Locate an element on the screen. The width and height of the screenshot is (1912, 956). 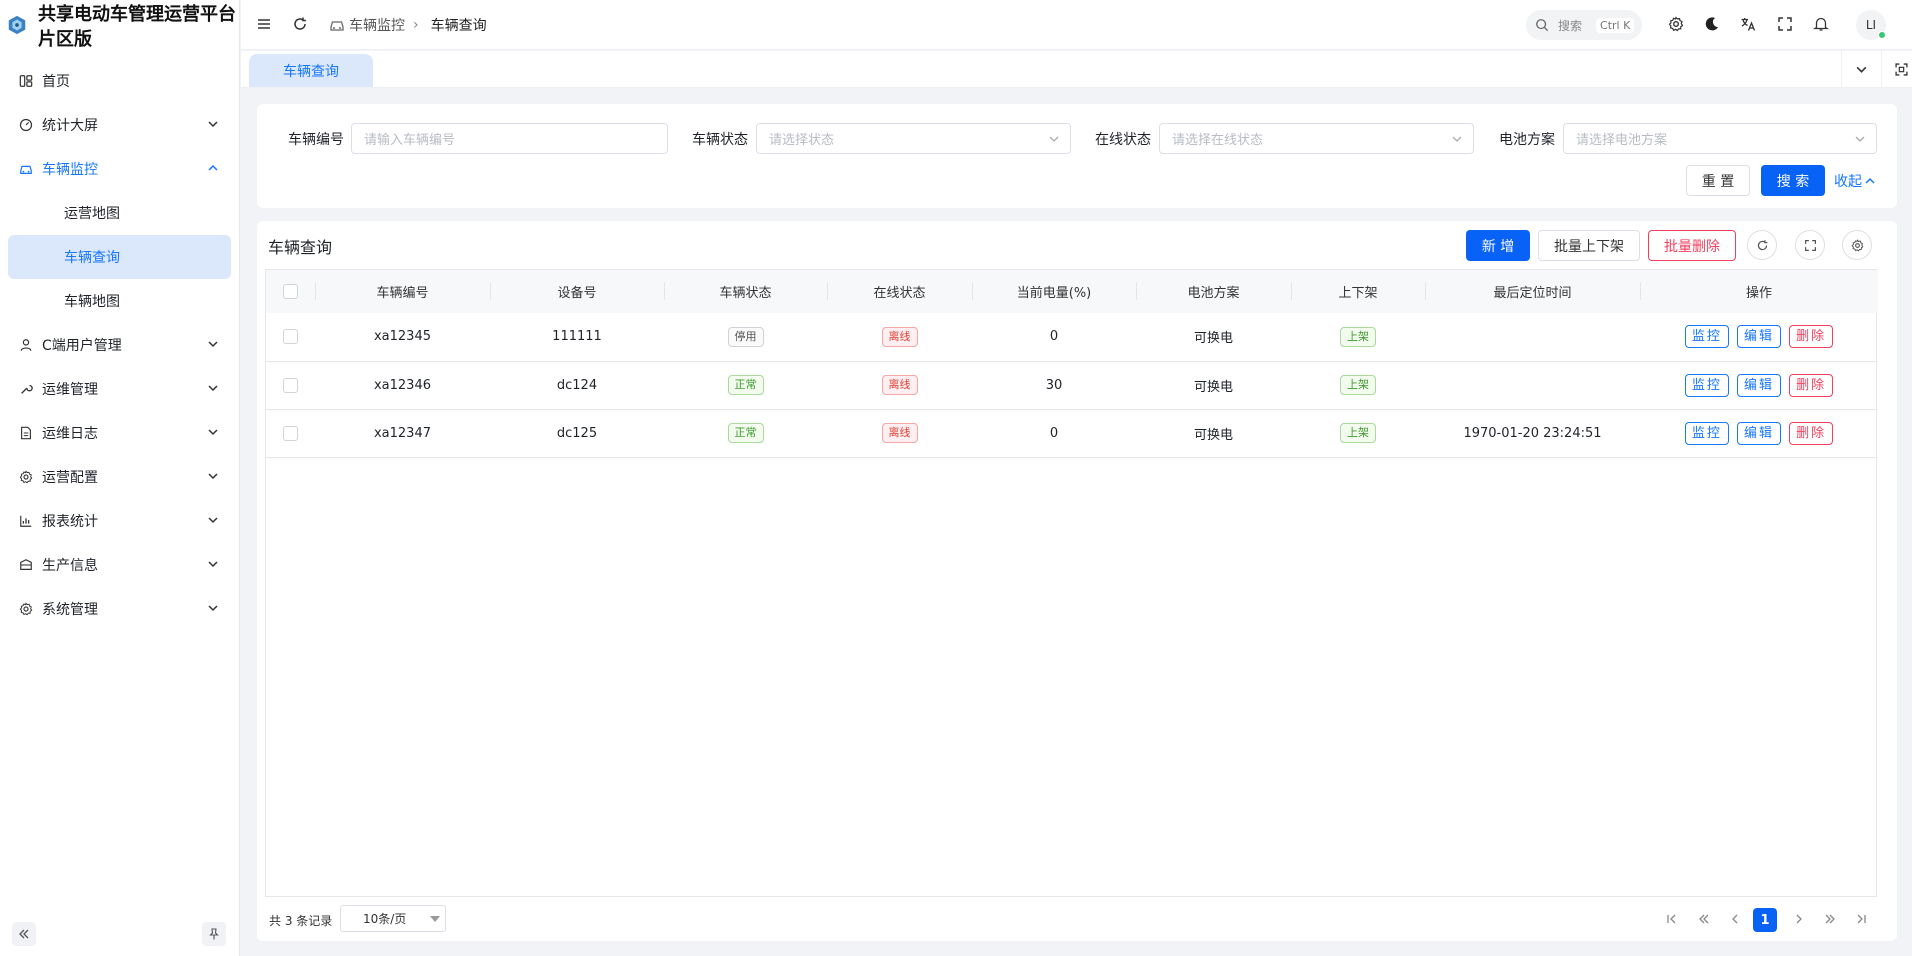
add-button: 新 增 is located at coordinates (1498, 245).